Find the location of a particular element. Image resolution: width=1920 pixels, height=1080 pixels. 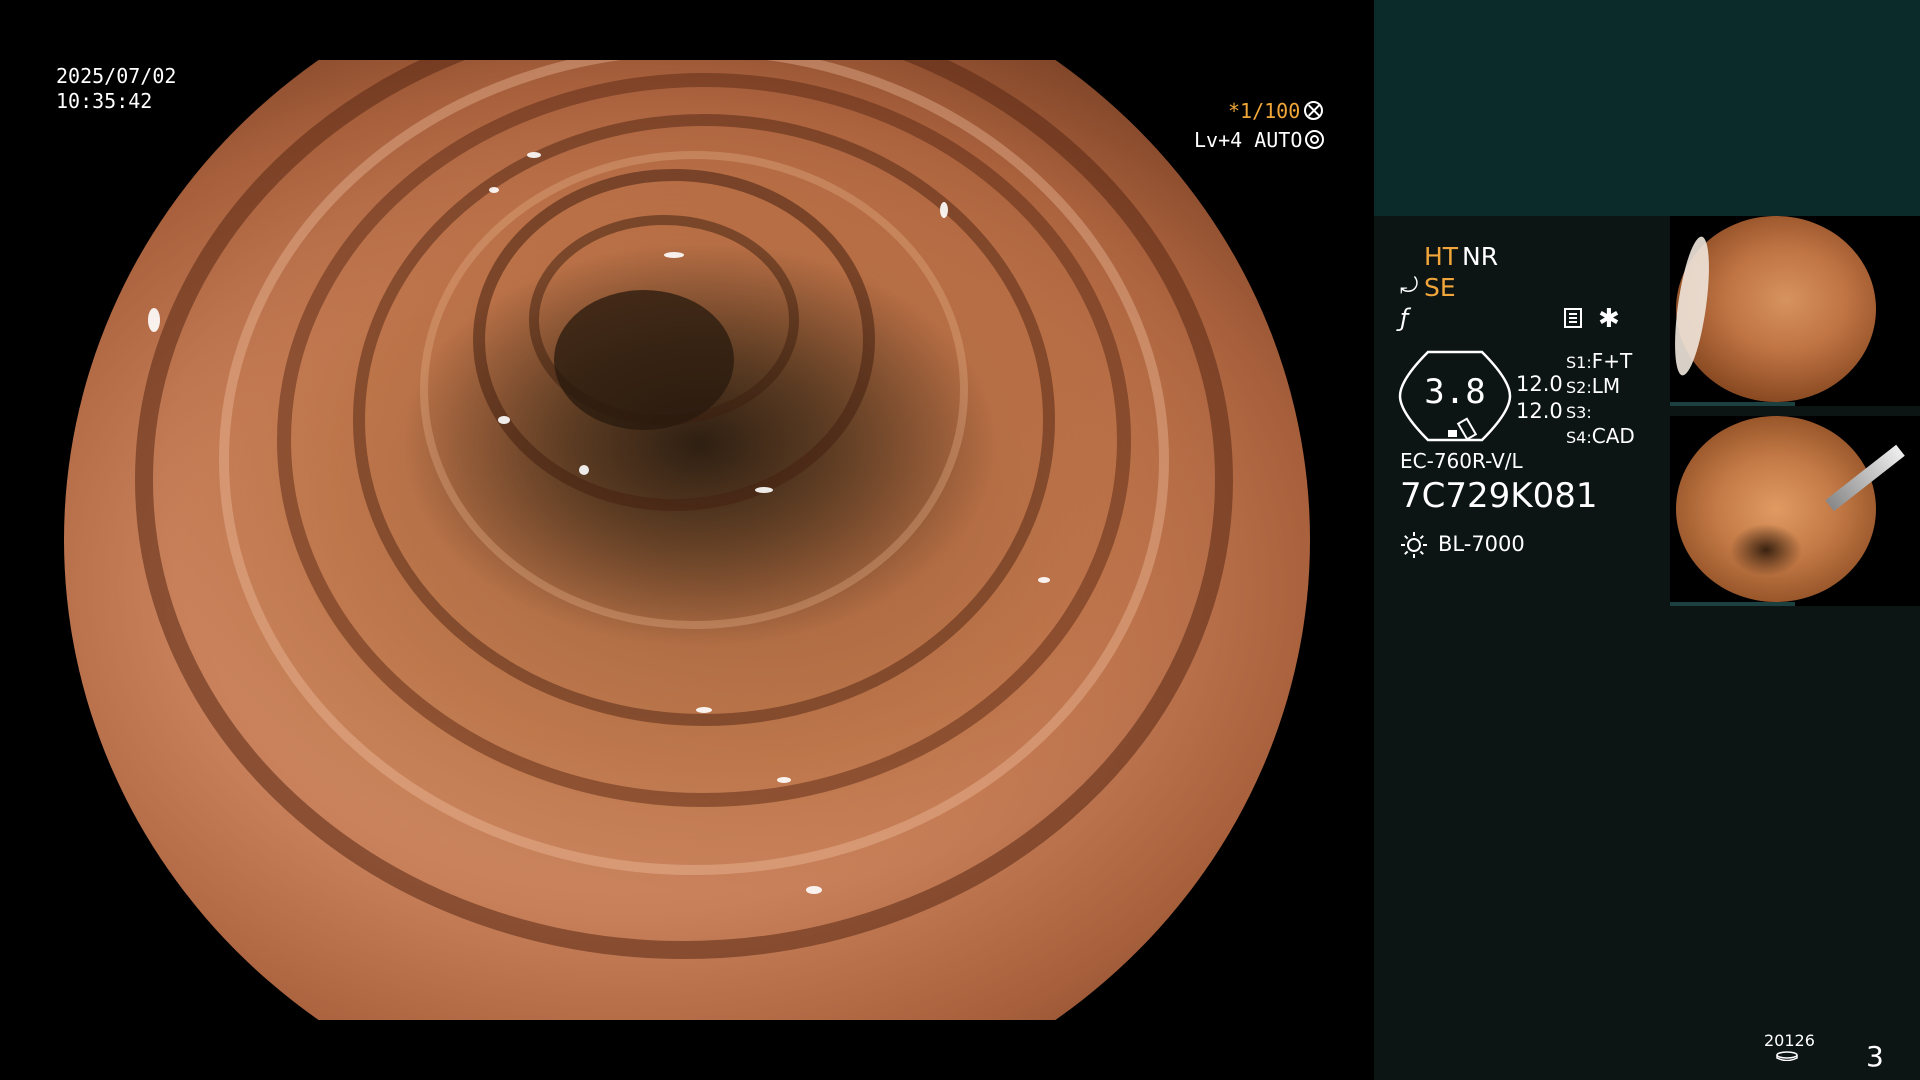

thumbnail-image is located at coordinates (1776, 509).